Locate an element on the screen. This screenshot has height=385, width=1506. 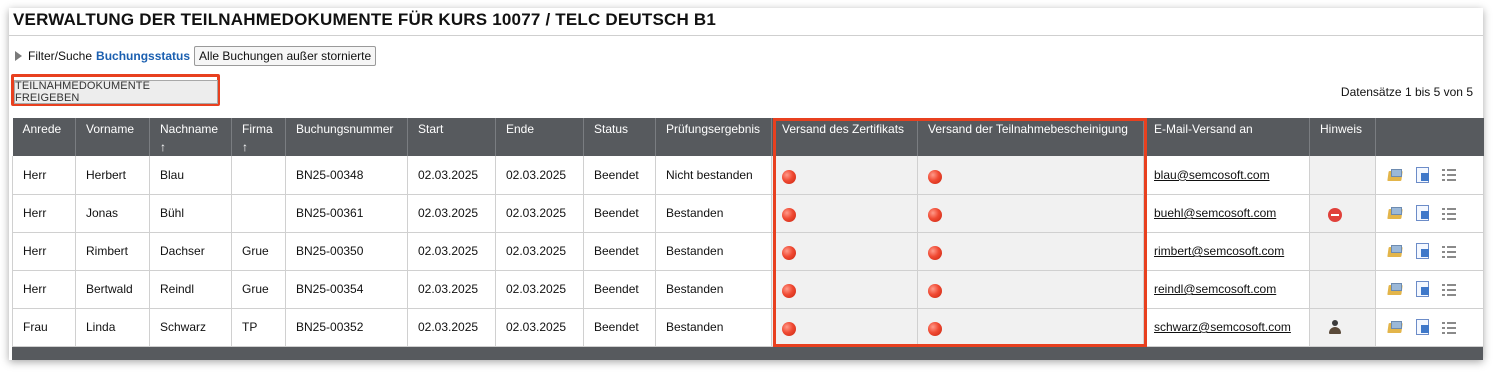
col-header-versand-teilnahme: Versand der Teilnahmebescheinigung is located at coordinates (1030, 137).